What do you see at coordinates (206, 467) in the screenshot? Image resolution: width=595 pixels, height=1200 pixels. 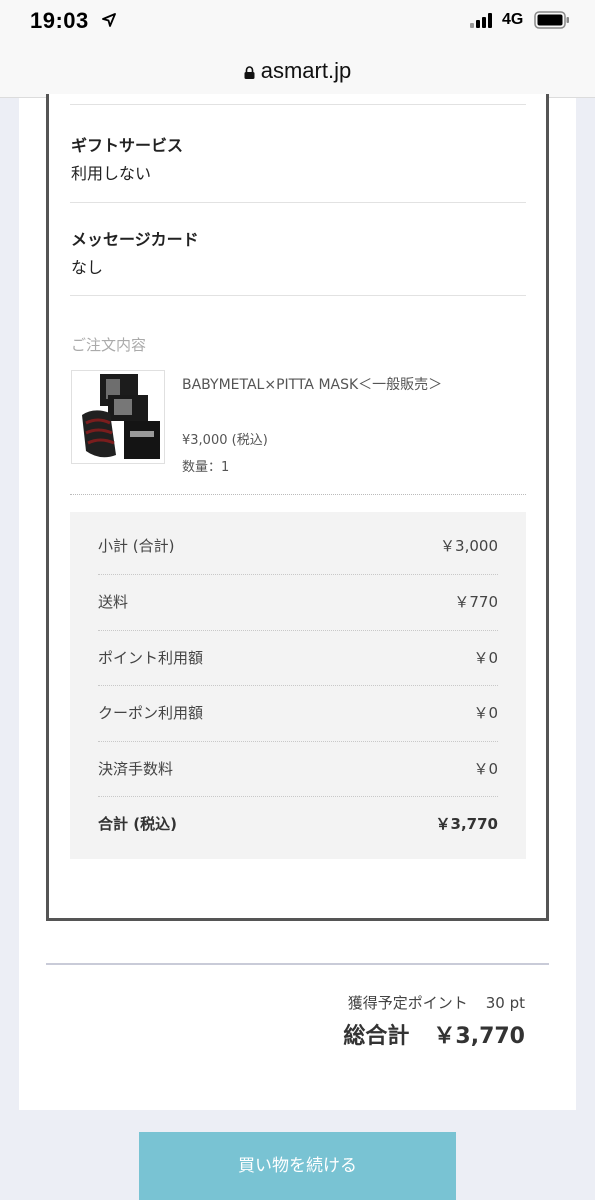 I see `product-quantity: 数量：1` at bounding box center [206, 467].